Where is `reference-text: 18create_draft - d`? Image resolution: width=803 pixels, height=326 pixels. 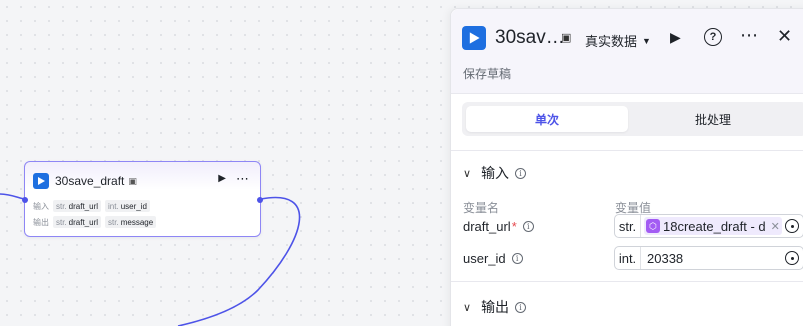
reference-text: 18create_draft - d is located at coordinates (714, 226).